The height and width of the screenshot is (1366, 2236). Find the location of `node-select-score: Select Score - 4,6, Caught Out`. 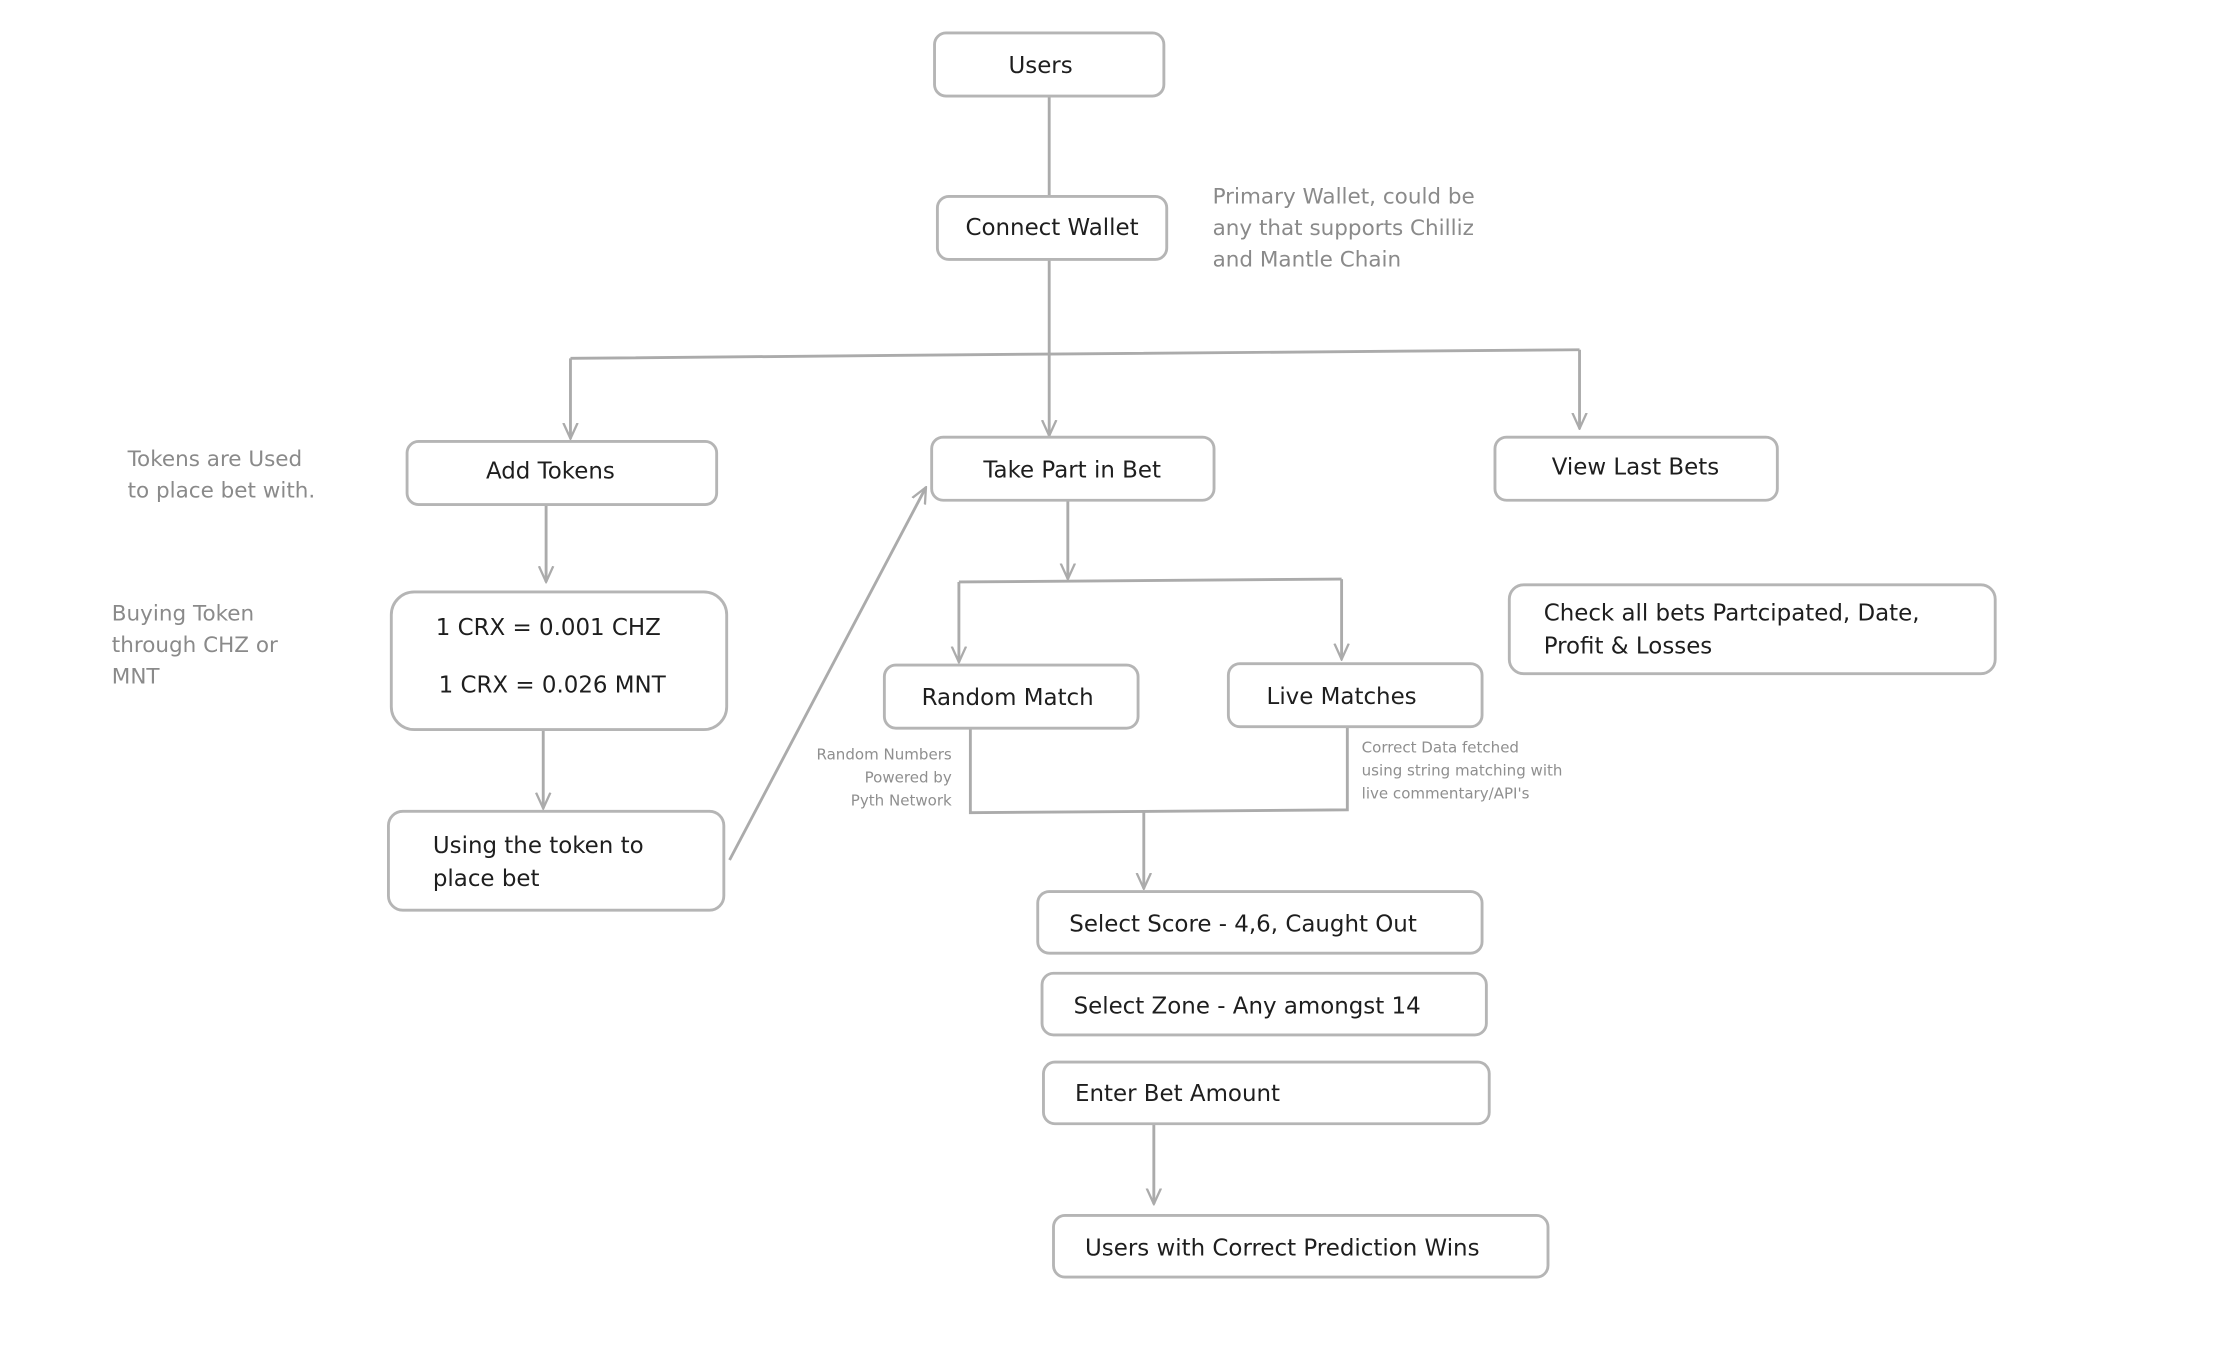

node-select-score: Select Score - 4,6, Caught Out is located at coordinates (1260, 922).